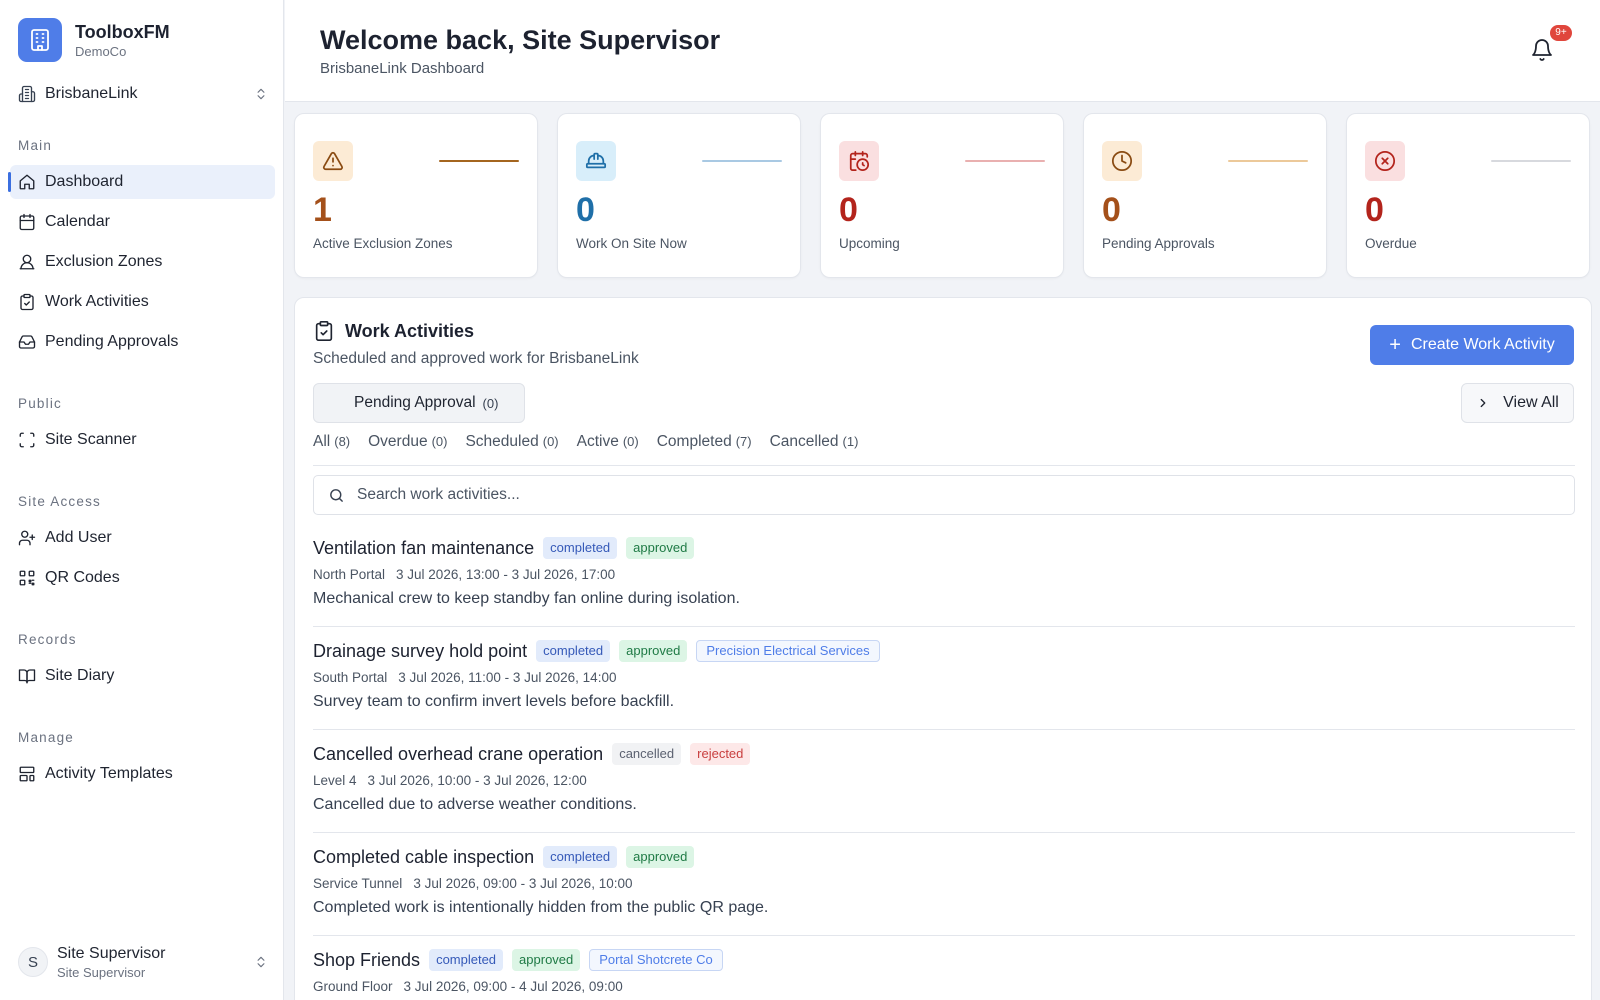  I want to click on filter-tab-all: All (8), so click(331, 442).